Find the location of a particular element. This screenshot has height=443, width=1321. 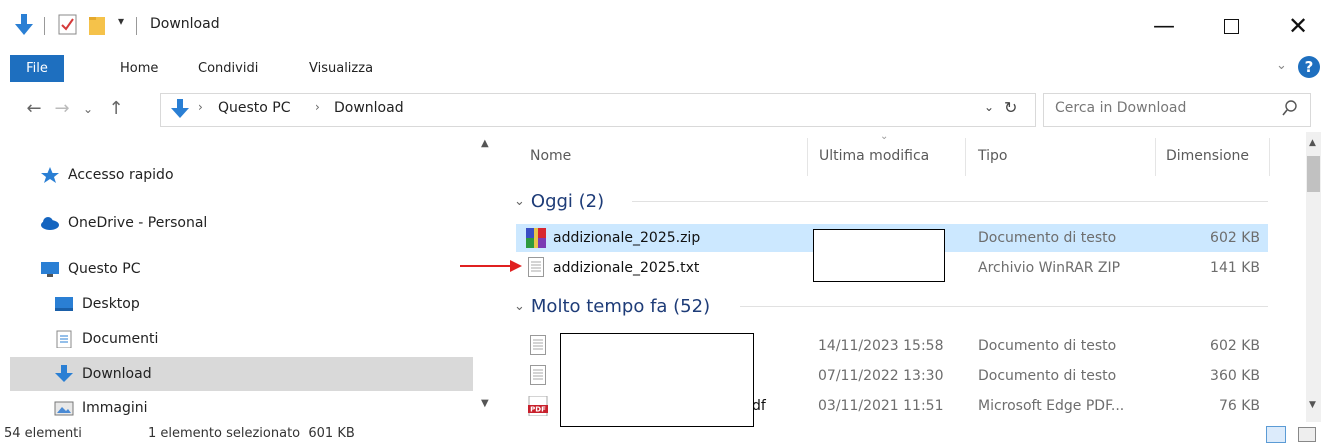

address-bar is located at coordinates (598, 110).